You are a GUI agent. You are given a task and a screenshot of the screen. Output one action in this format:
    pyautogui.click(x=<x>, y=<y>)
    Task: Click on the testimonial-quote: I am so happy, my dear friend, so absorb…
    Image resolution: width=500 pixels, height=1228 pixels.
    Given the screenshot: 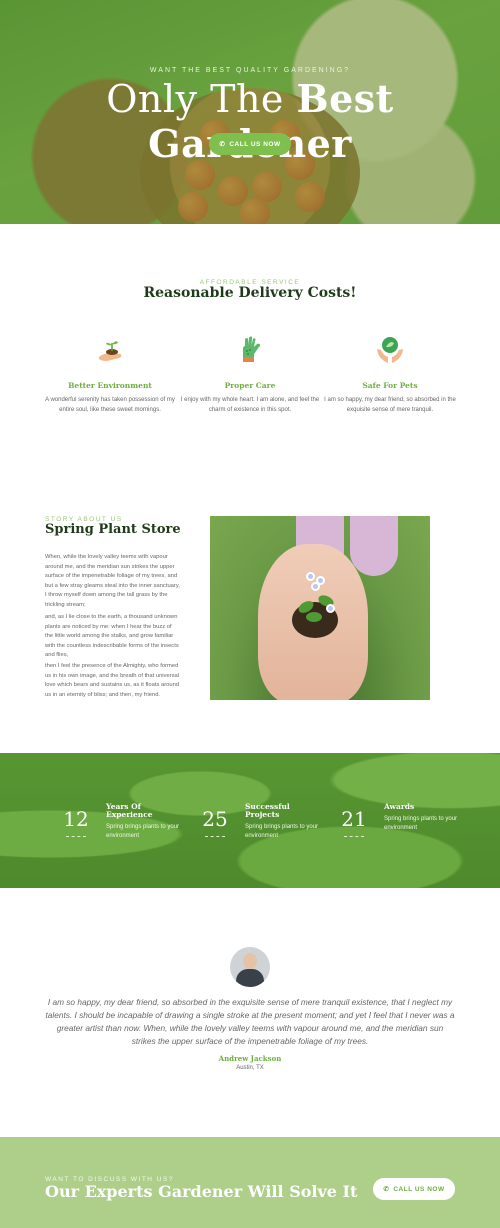 What is the action you would take?
    pyautogui.click(x=250, y=1021)
    